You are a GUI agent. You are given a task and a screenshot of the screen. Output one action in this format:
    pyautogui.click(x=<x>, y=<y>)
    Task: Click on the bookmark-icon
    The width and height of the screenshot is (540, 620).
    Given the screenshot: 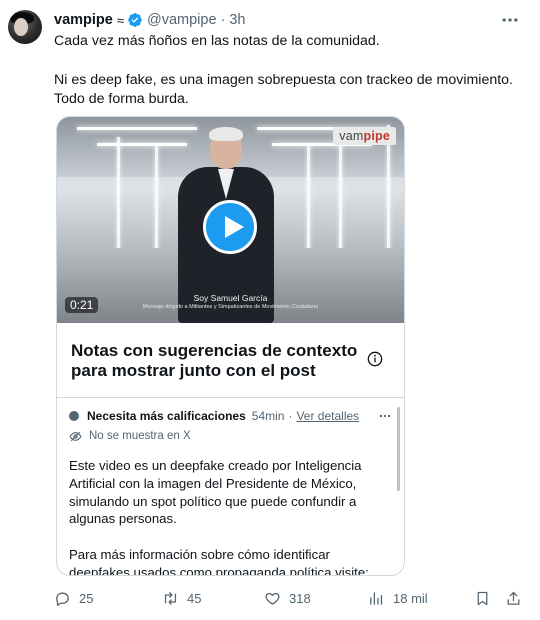 What is the action you would take?
    pyautogui.click(x=482, y=598)
    